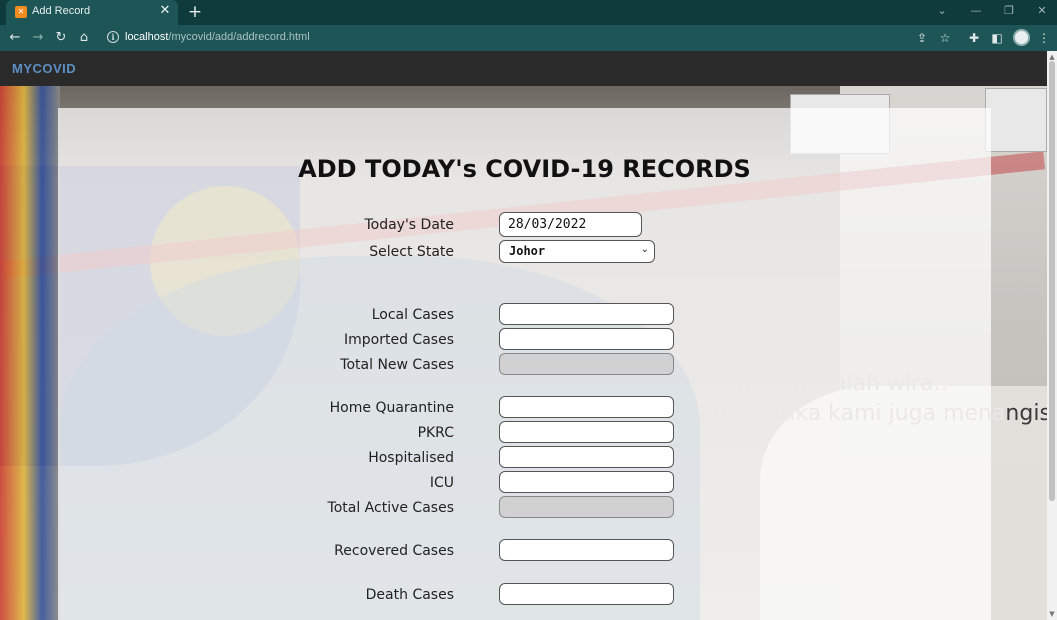 The image size is (1057, 620). Describe the element at coordinates (409, 225) in the screenshot. I see `date-label: Today's Date` at that location.